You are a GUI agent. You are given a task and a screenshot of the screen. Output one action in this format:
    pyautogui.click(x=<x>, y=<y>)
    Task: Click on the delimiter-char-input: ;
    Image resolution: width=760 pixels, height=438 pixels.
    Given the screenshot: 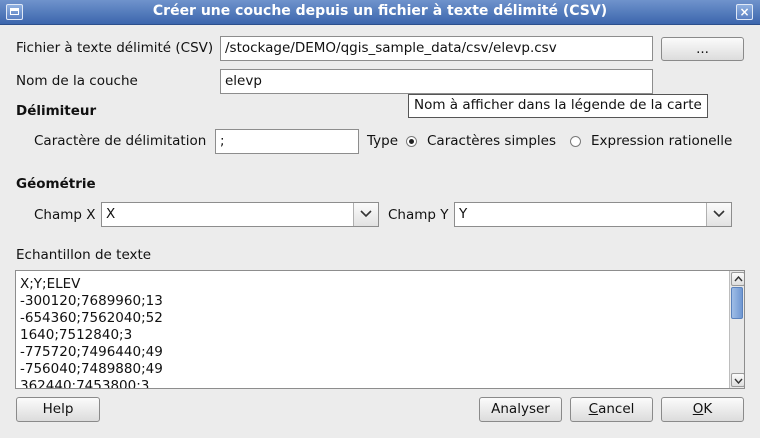 What is the action you would take?
    pyautogui.click(x=287, y=141)
    